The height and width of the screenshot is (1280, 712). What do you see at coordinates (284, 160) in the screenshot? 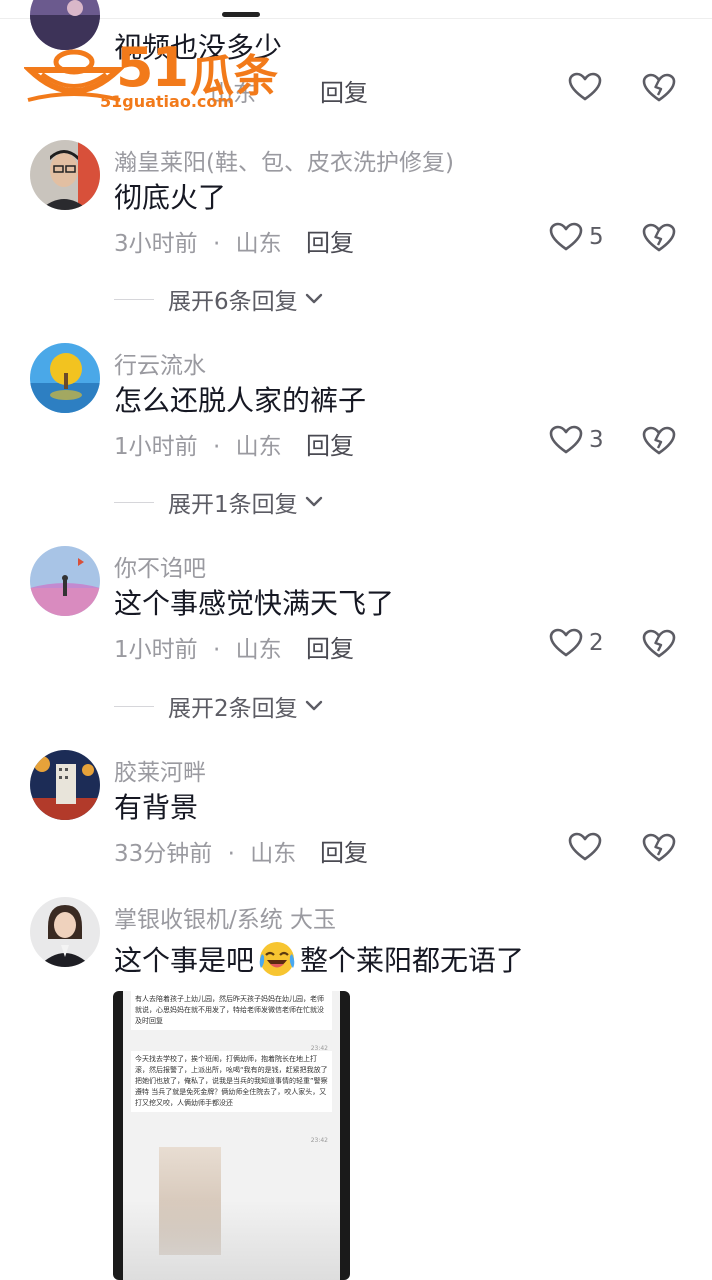
I see `comment-username: 瀚皇莱阳(鞋、包、皮衣洗护修复)` at bounding box center [284, 160].